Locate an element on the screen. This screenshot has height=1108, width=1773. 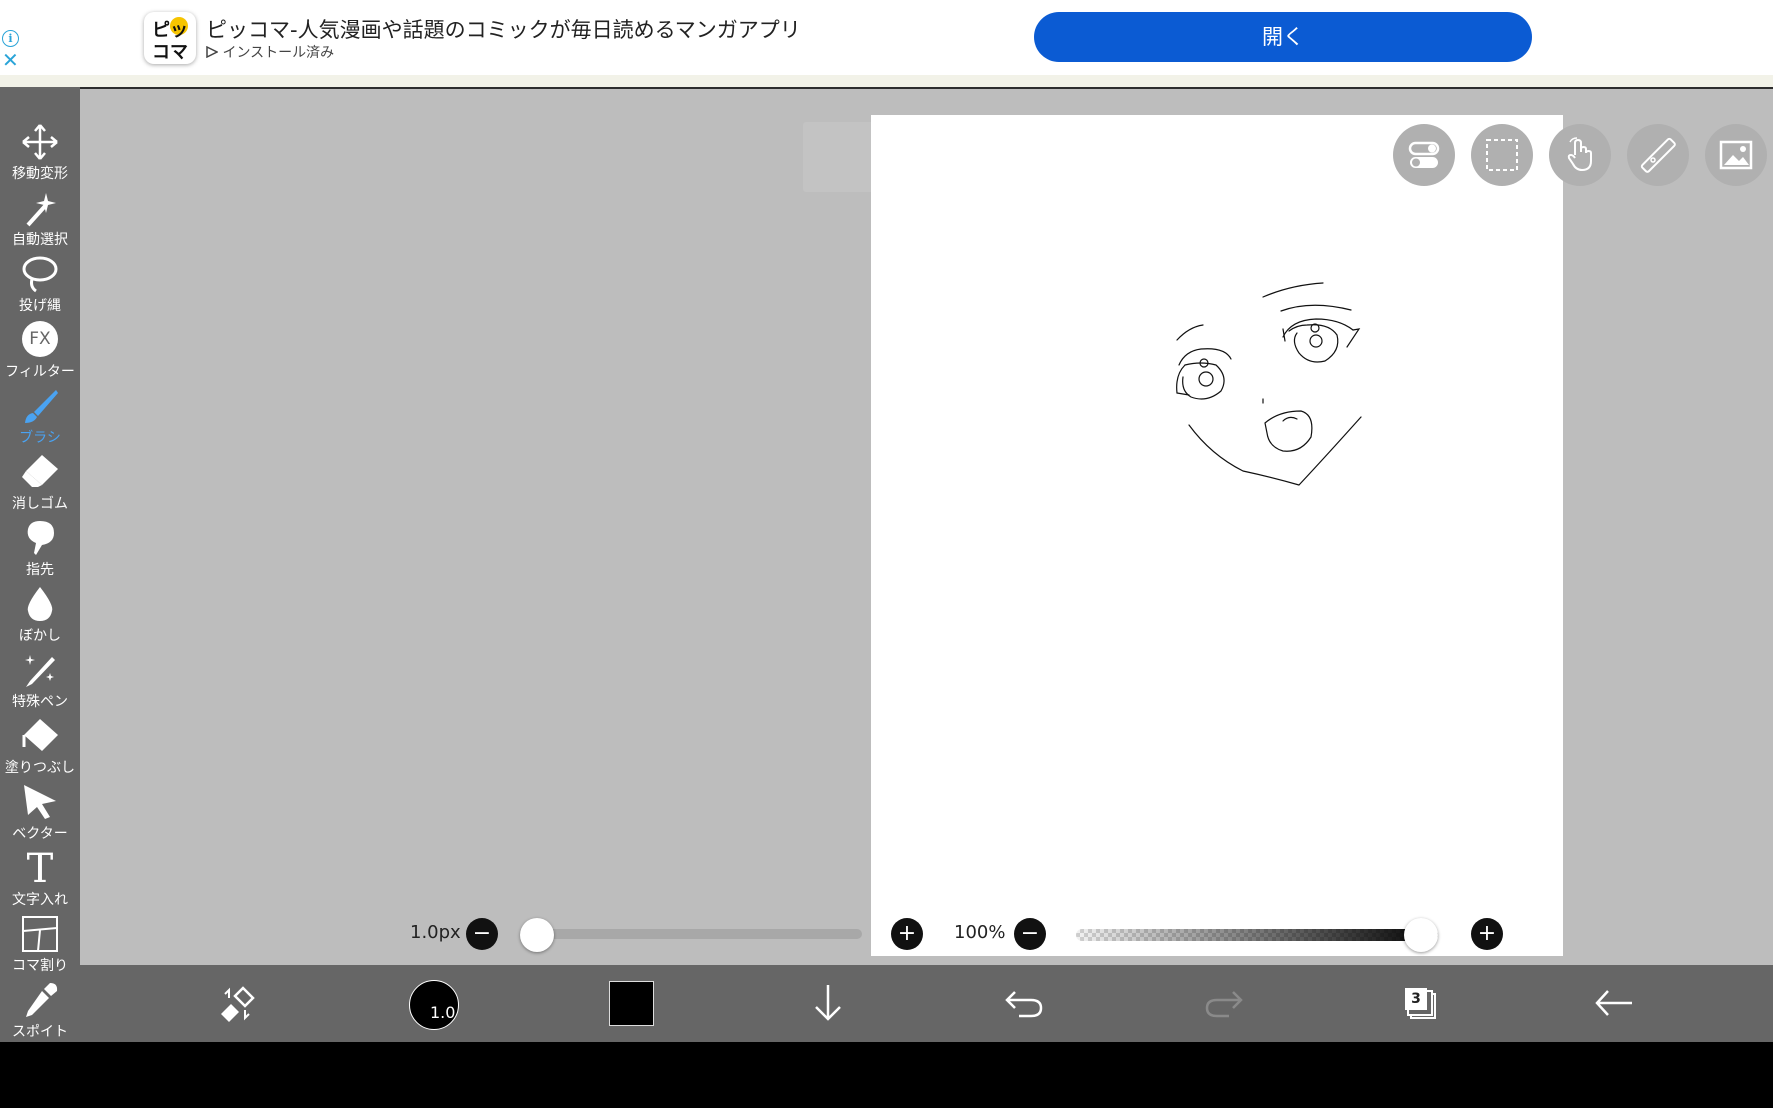
brush-size-preview: 1.0 is located at coordinates (434, 1005).